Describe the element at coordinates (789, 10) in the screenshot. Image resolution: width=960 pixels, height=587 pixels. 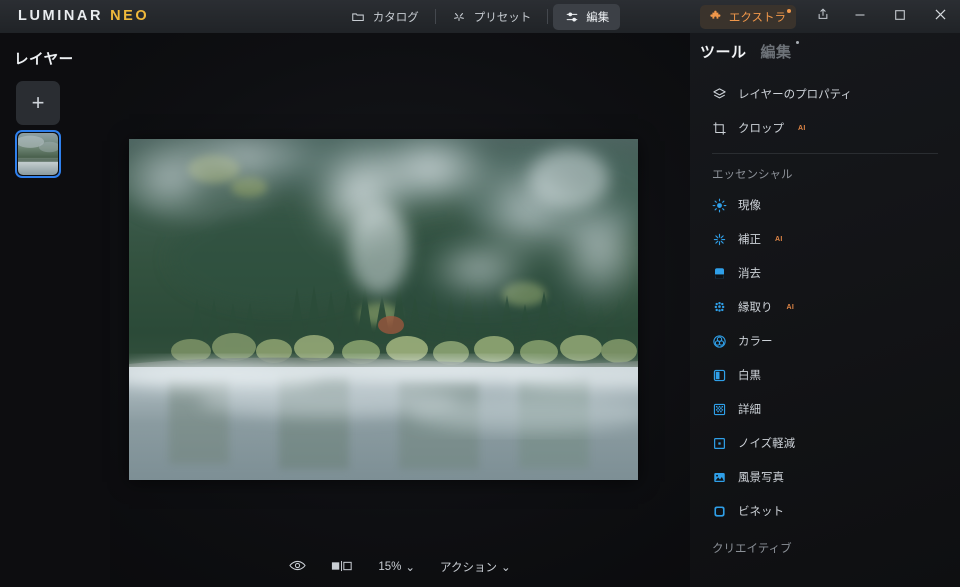
I see `extras-badge-dot` at that location.